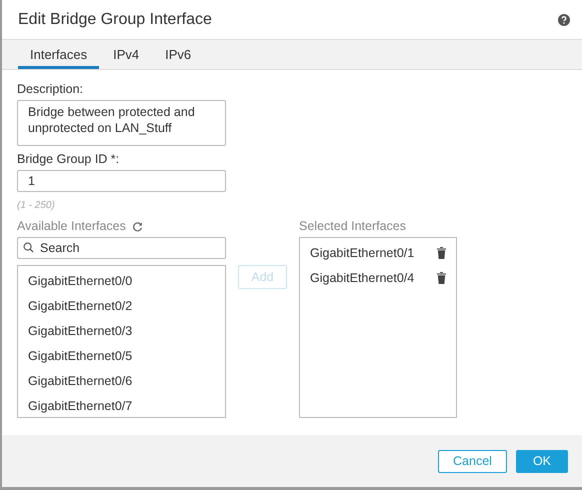  What do you see at coordinates (36, 205) in the screenshot?
I see `range-hint: (1 - 250)` at bounding box center [36, 205].